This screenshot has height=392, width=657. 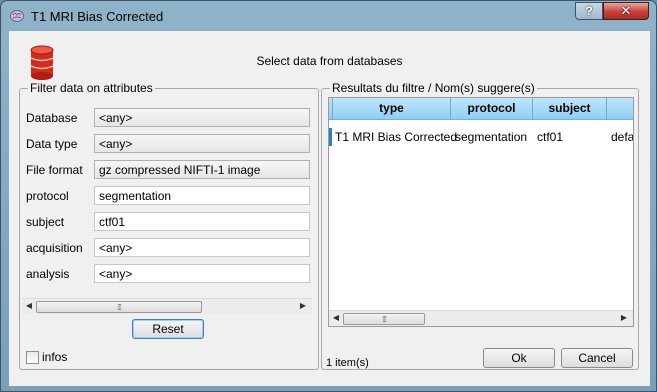 What do you see at coordinates (550, 137) in the screenshot?
I see `table-cell-subject: ctf01` at bounding box center [550, 137].